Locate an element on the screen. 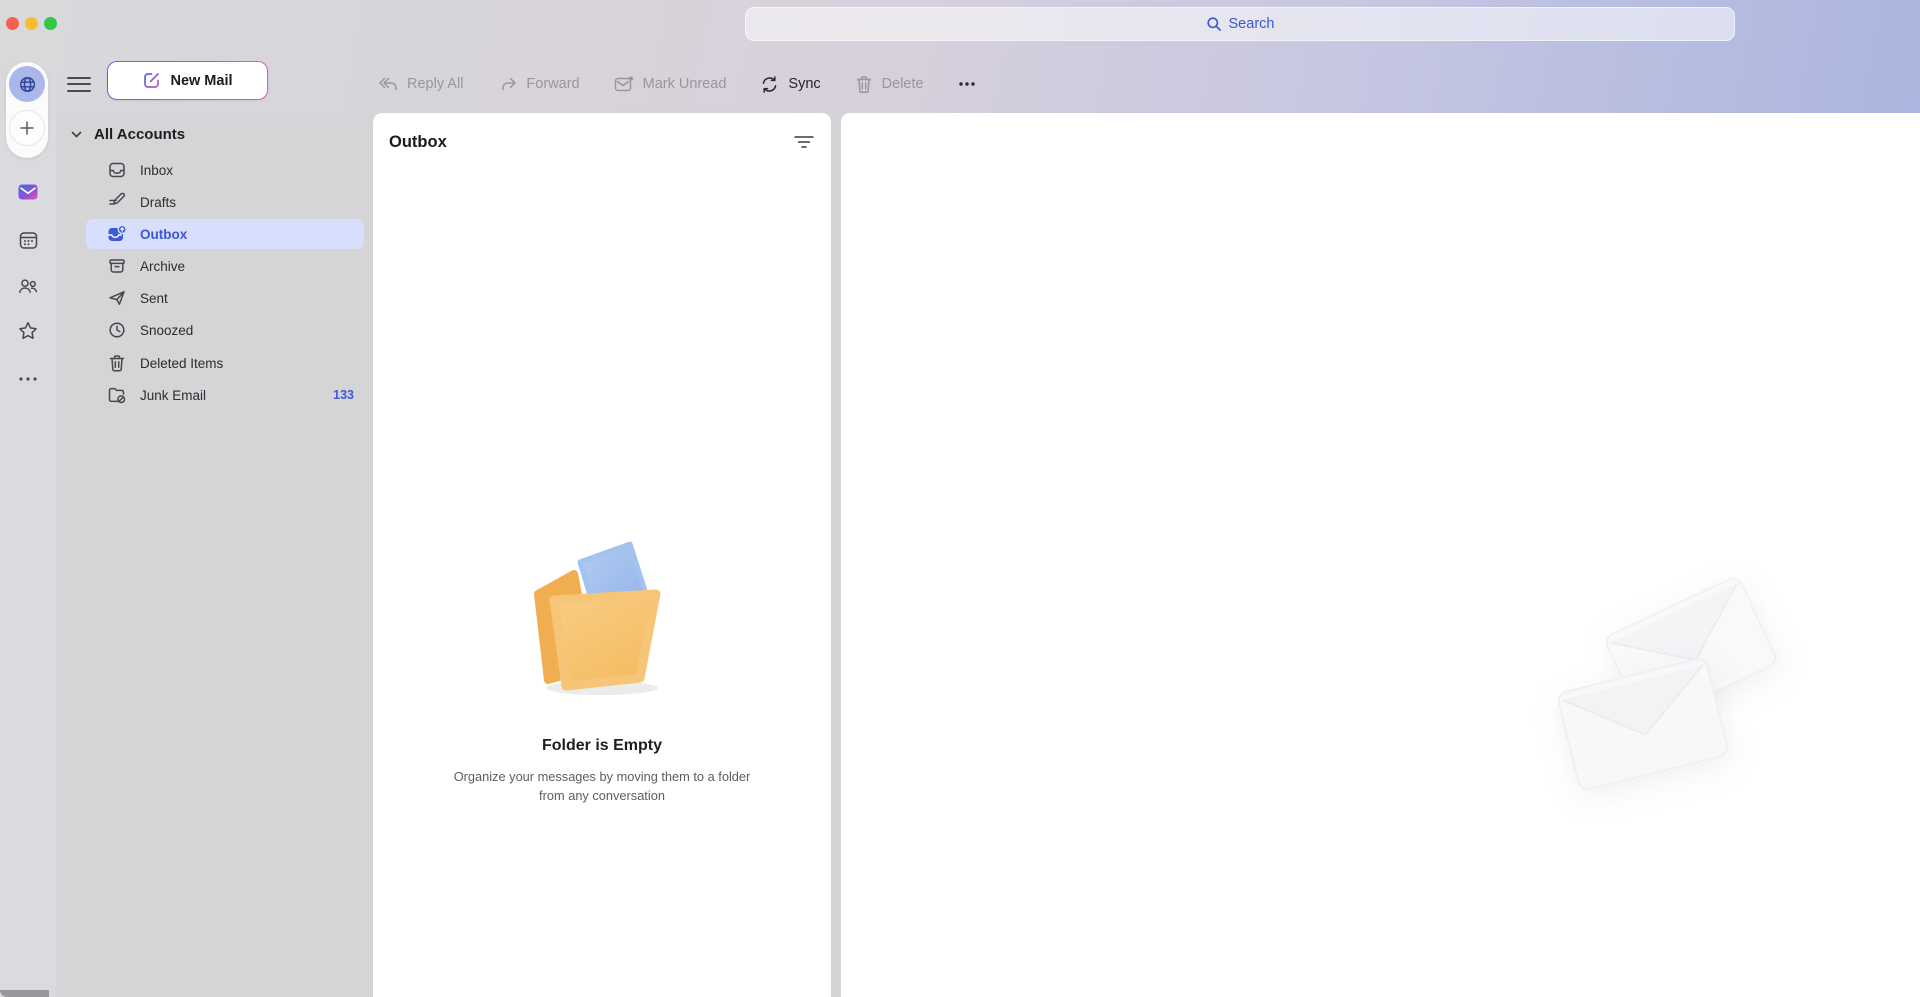  reply-all-label: Reply All is located at coordinates (435, 84).